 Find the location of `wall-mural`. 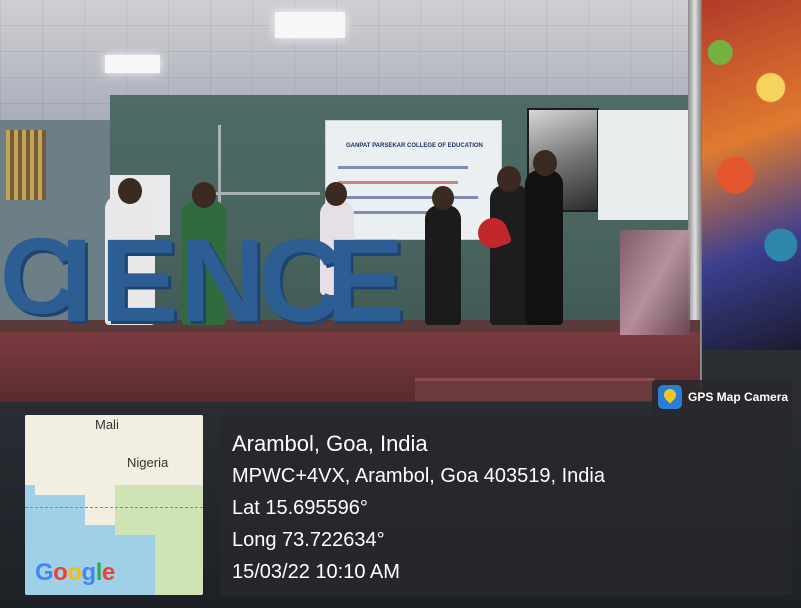

wall-mural is located at coordinates (750, 175).